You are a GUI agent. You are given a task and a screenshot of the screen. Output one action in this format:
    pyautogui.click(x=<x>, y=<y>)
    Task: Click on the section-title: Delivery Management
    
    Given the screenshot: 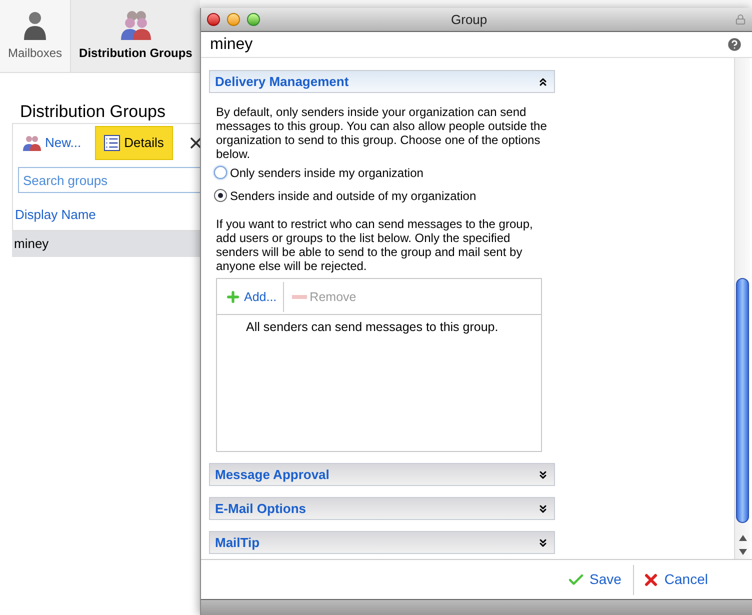 What is the action you would take?
    pyautogui.click(x=282, y=81)
    